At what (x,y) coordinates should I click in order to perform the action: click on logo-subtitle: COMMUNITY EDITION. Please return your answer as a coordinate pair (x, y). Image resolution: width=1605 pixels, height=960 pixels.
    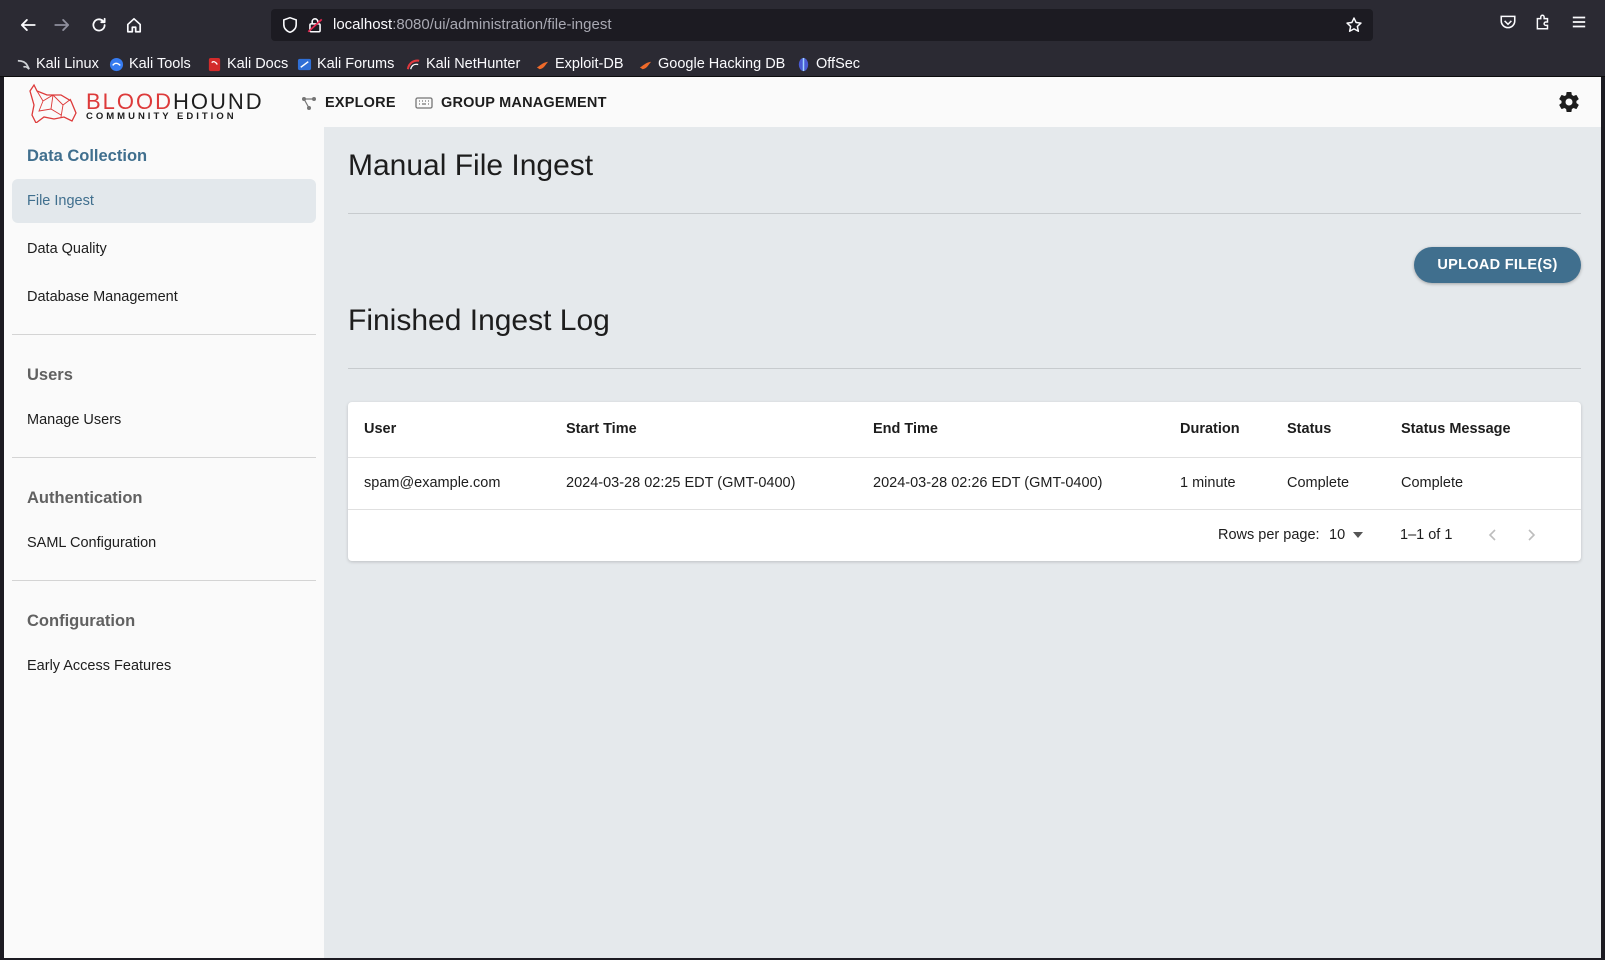
    Looking at the image, I should click on (161, 116).